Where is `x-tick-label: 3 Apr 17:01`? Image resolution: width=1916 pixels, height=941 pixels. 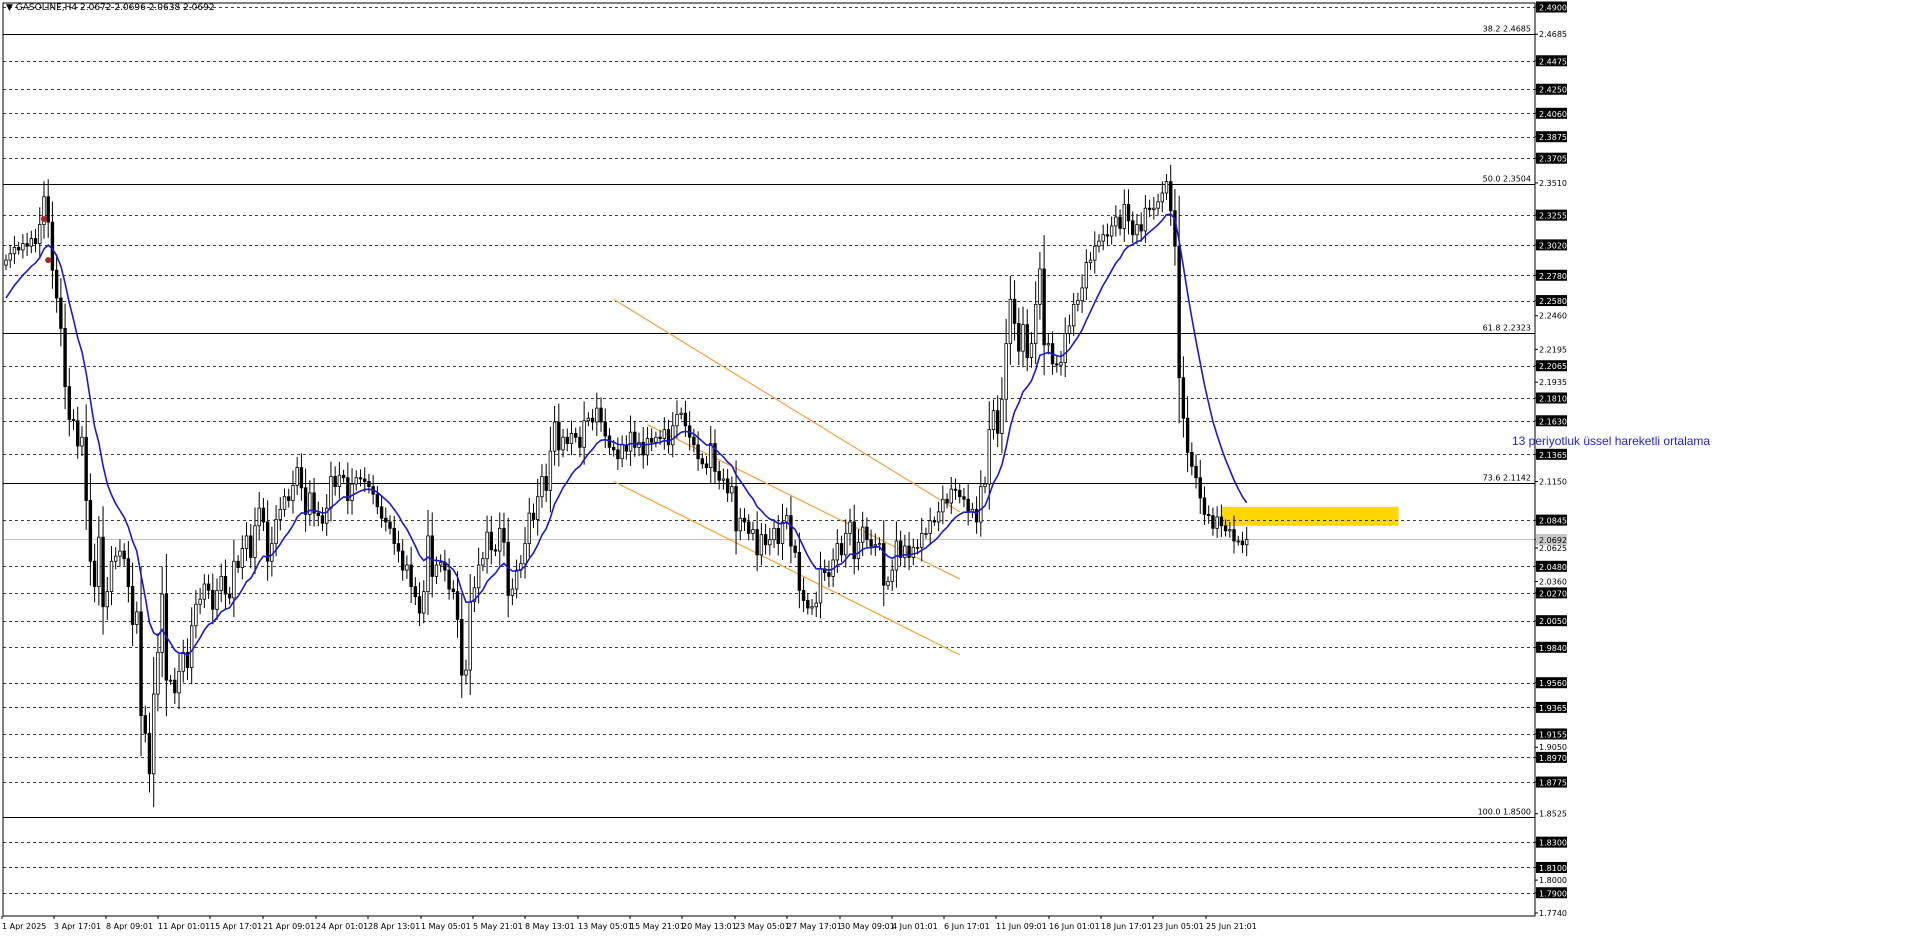
x-tick-label: 3 Apr 17:01 is located at coordinates (77, 926).